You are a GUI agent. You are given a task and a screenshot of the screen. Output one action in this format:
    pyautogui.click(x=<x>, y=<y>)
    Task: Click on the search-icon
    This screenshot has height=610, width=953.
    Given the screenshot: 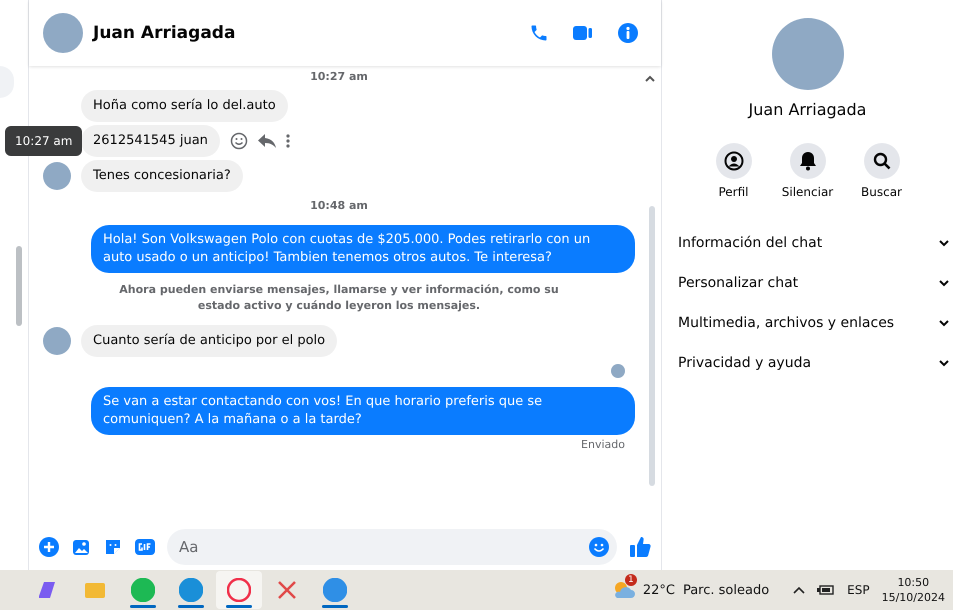 What is the action you would take?
    pyautogui.click(x=881, y=161)
    